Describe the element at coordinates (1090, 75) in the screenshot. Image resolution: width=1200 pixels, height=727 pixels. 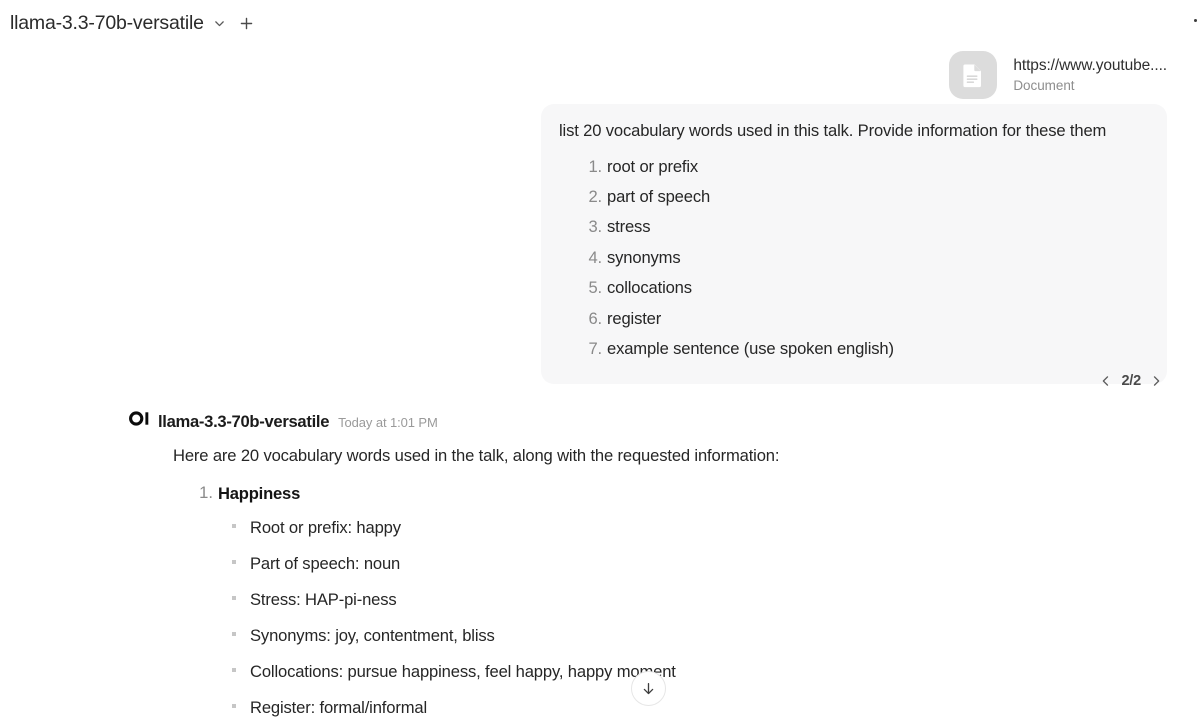
I see `attachment-meta: https://www.youtube.... Document` at that location.